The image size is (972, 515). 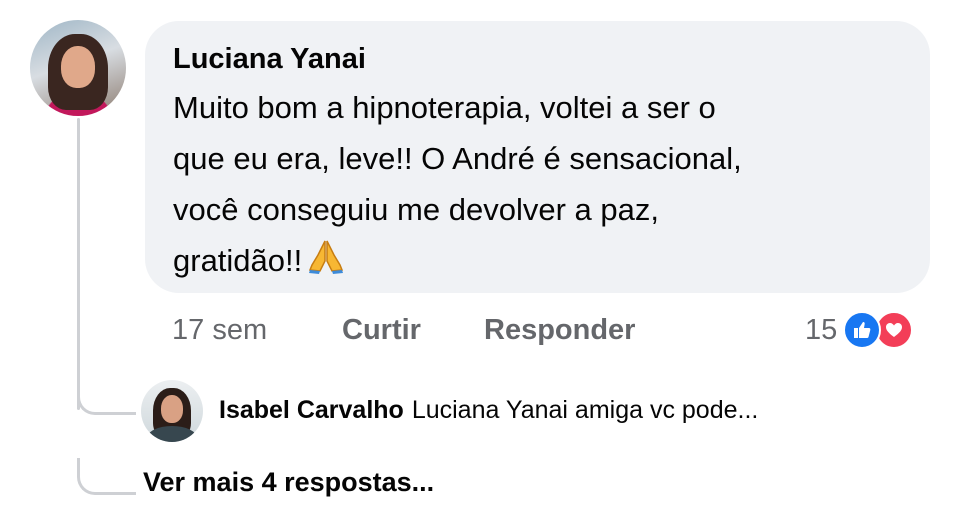 What do you see at coordinates (381, 330) in the screenshot?
I see `like-button: Curtir` at bounding box center [381, 330].